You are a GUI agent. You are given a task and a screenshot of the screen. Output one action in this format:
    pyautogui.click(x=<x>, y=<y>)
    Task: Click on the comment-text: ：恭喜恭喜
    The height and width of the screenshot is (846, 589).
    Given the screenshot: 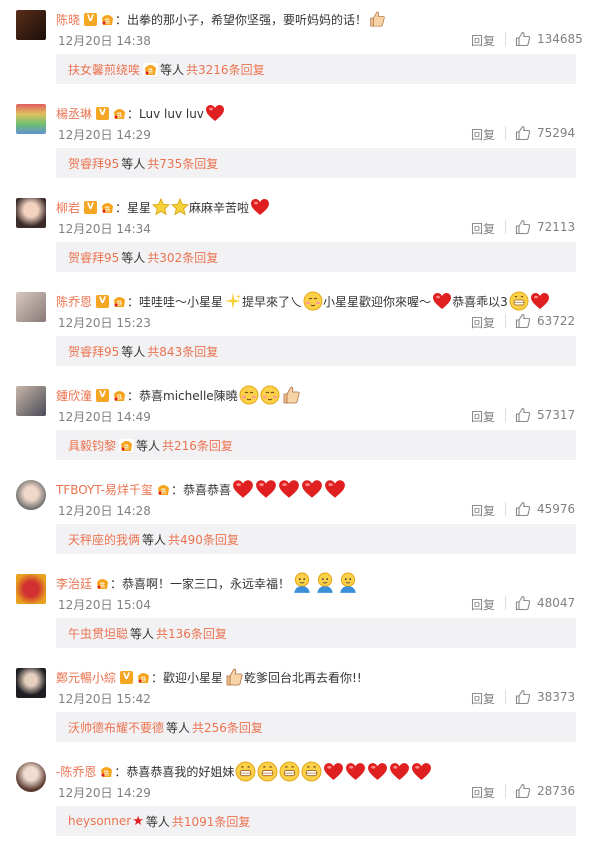 What is the action you would take?
    pyautogui.click(x=200, y=489)
    